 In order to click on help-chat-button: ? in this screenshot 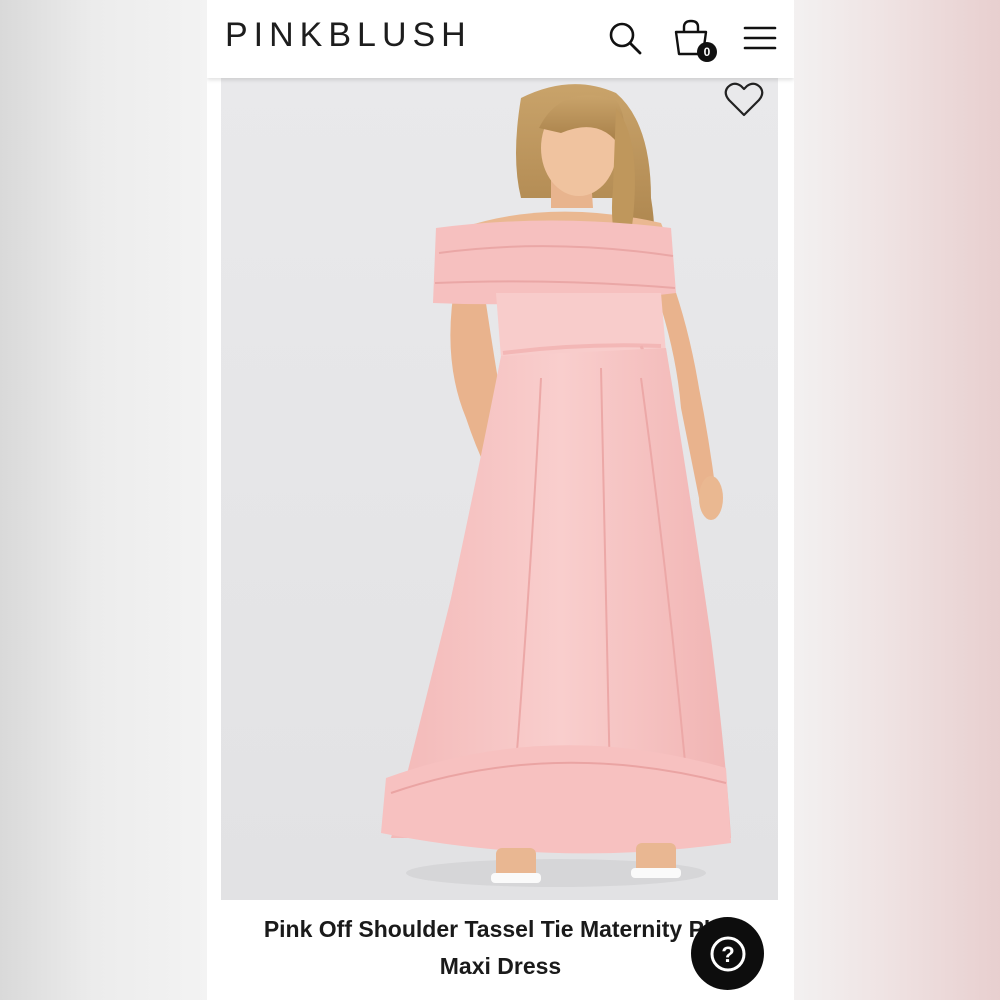, I will do `click(727, 953)`.